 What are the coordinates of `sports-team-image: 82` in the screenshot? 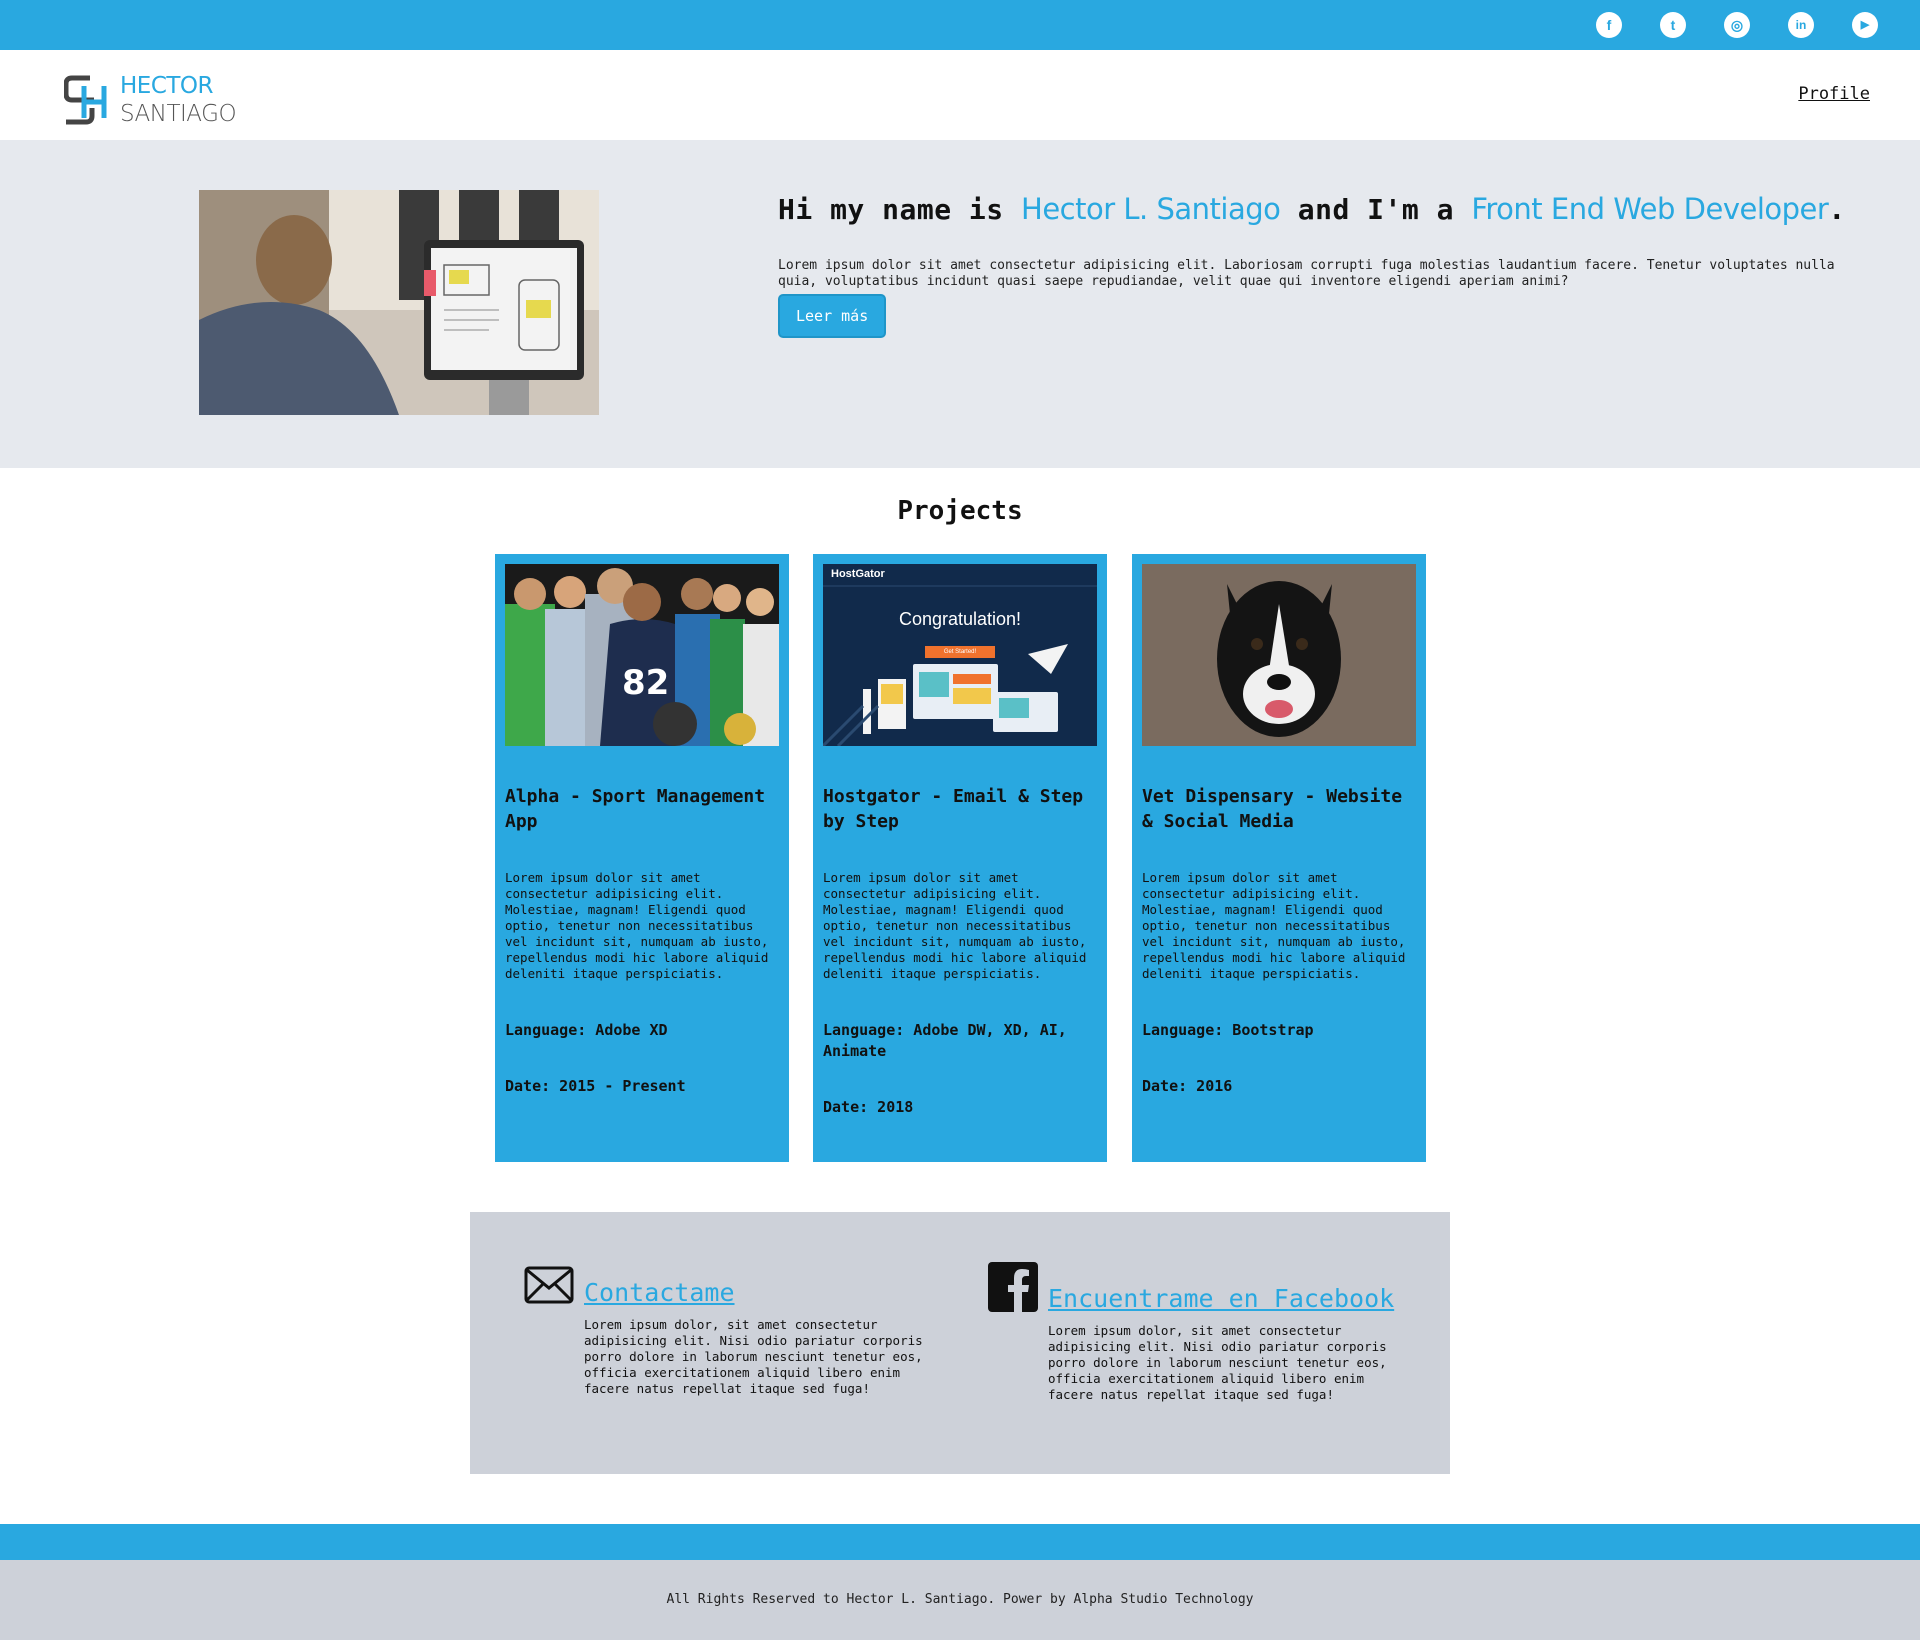 It's located at (642, 655).